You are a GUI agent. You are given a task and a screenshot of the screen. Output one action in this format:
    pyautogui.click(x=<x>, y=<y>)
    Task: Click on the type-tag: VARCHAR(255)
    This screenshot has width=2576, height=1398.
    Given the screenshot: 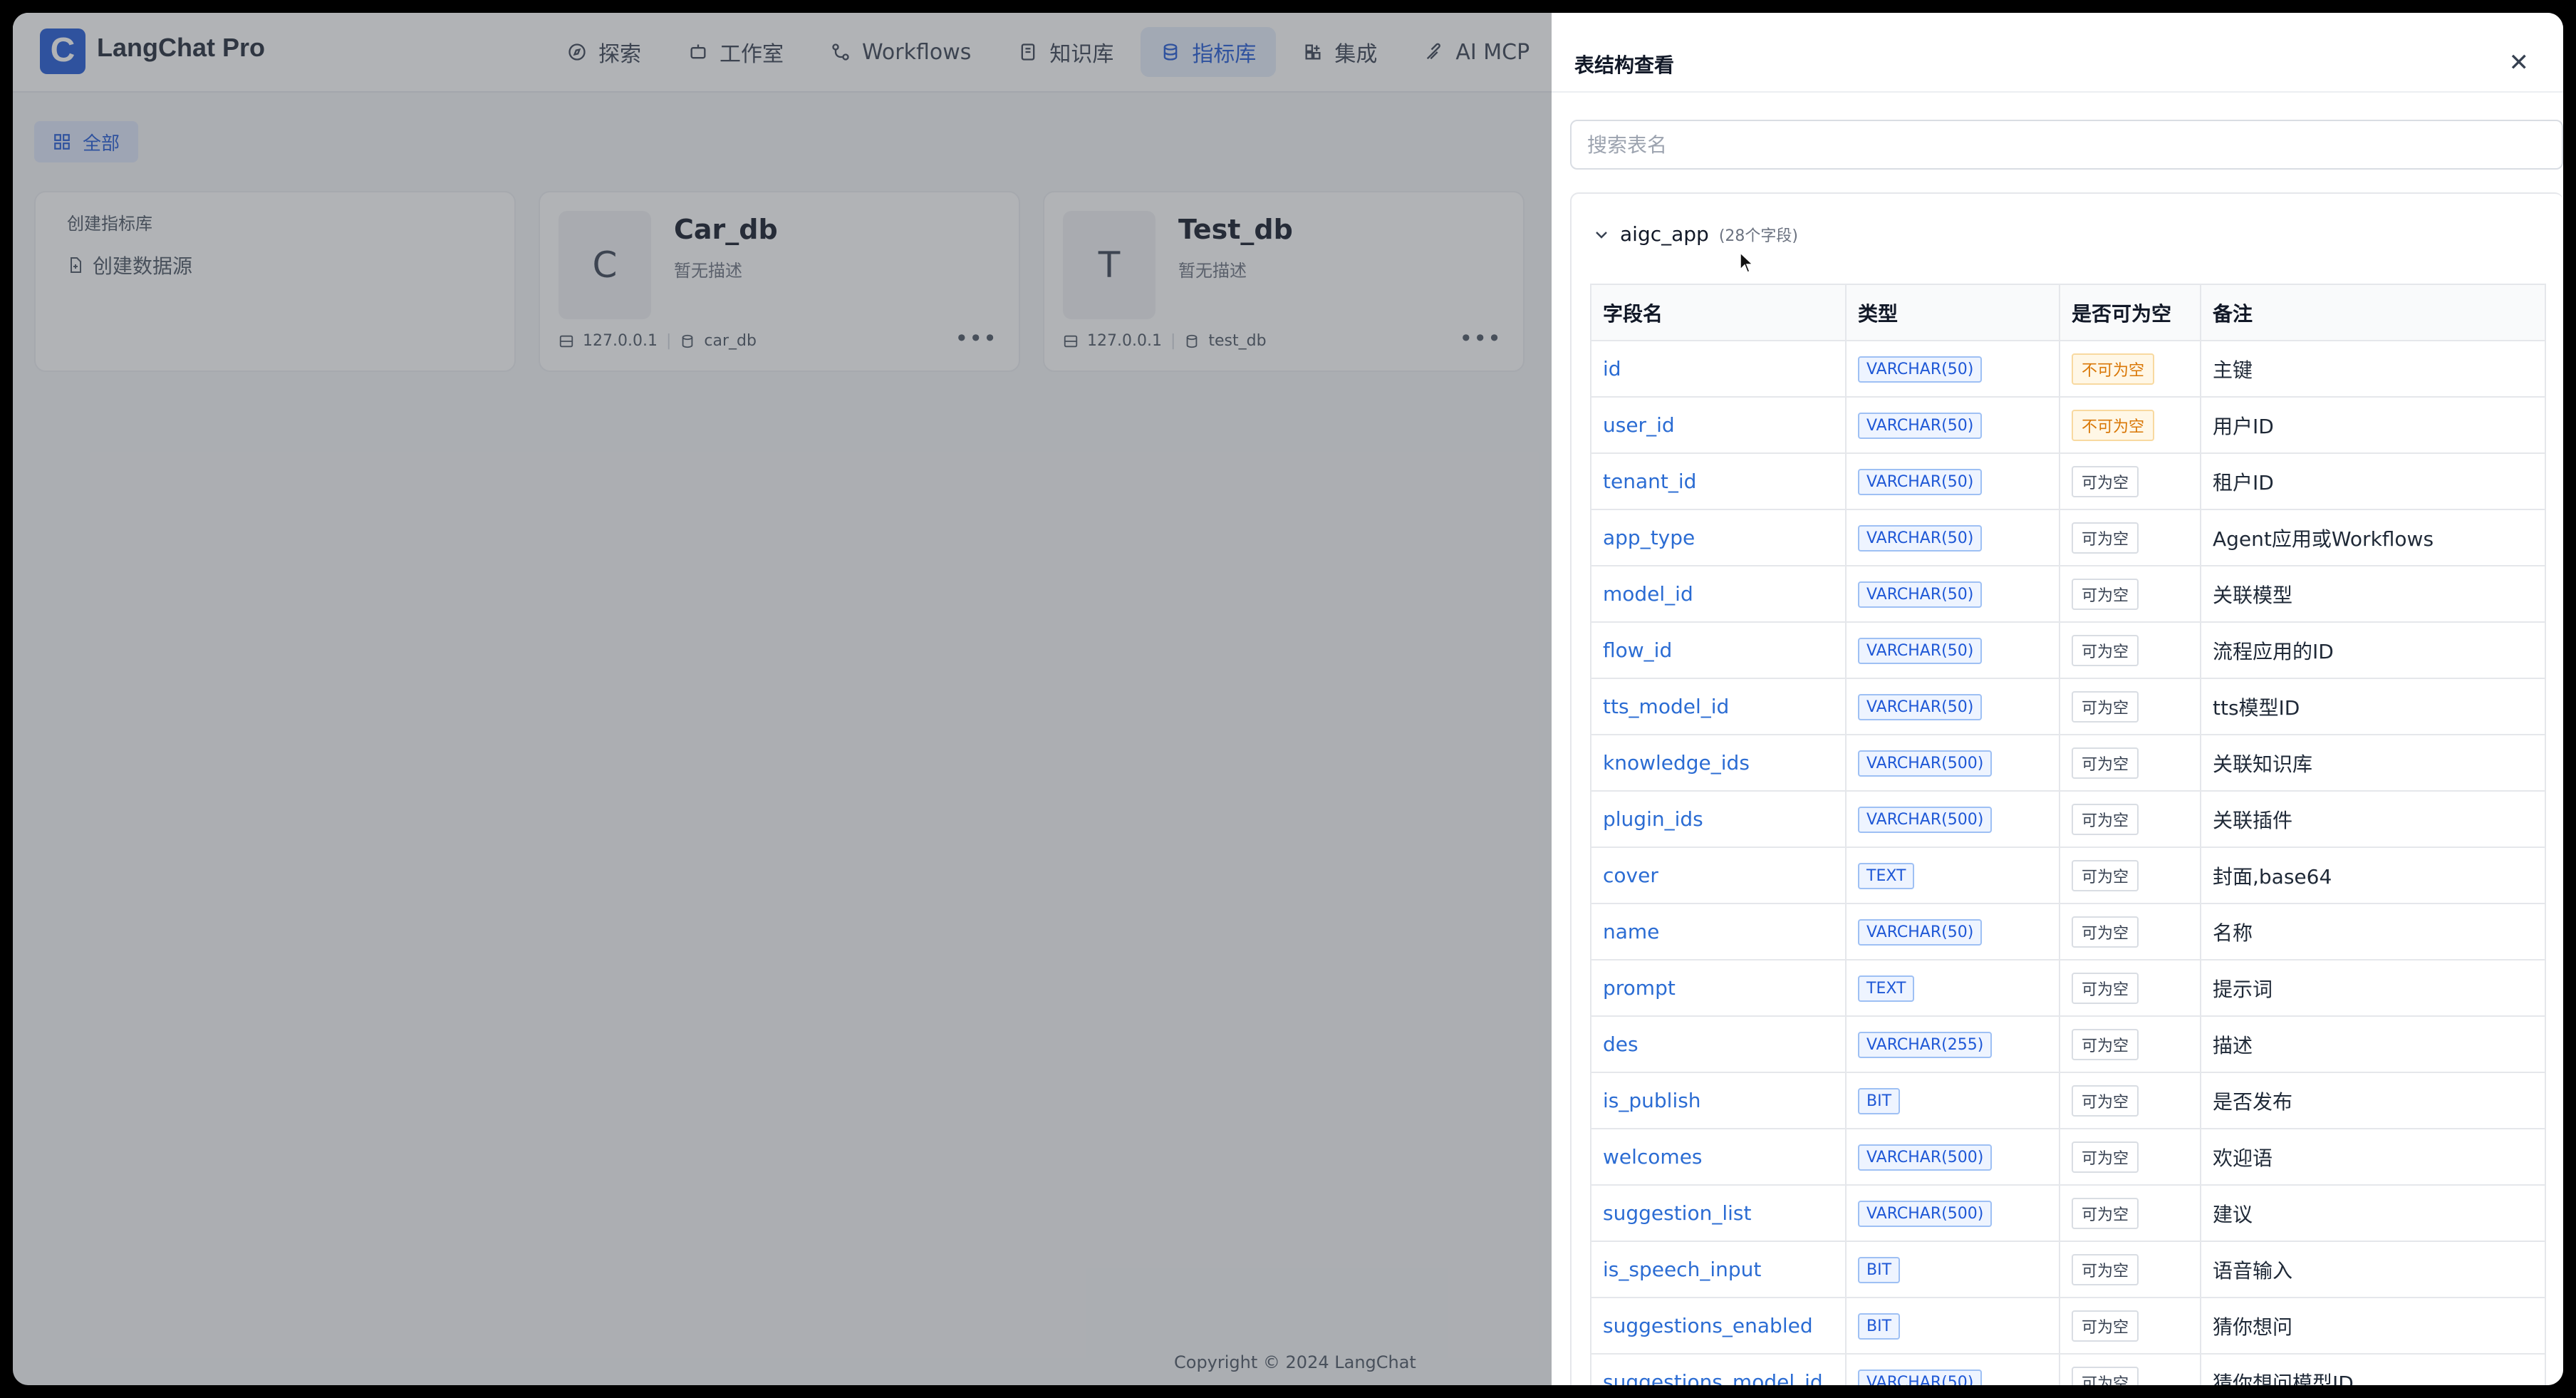 What is the action you would take?
    pyautogui.click(x=1925, y=1044)
    